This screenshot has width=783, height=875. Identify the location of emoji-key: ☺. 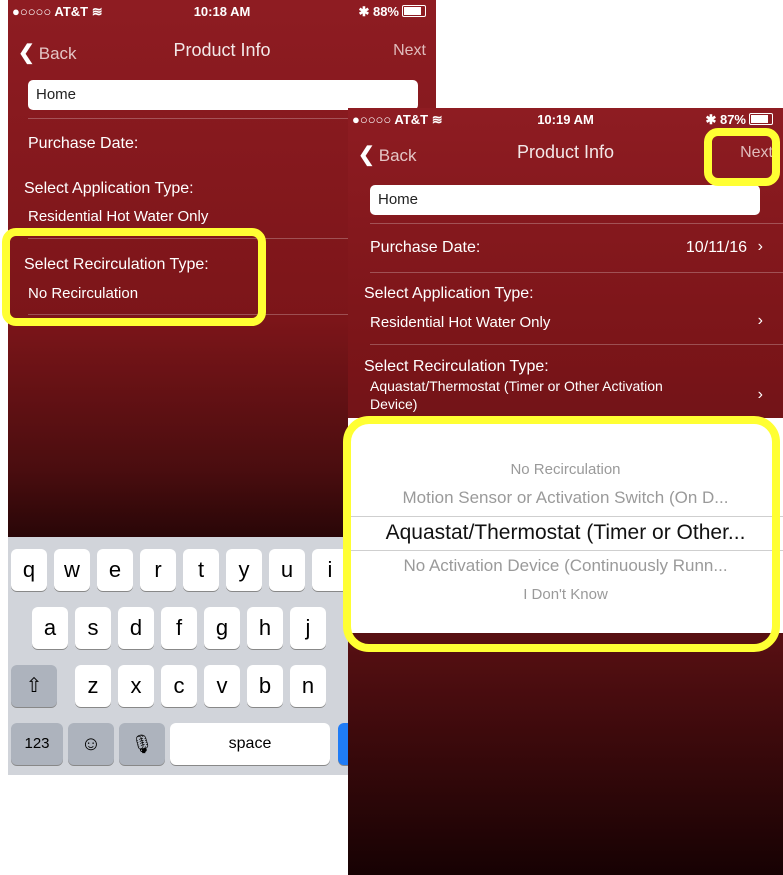
(91, 744).